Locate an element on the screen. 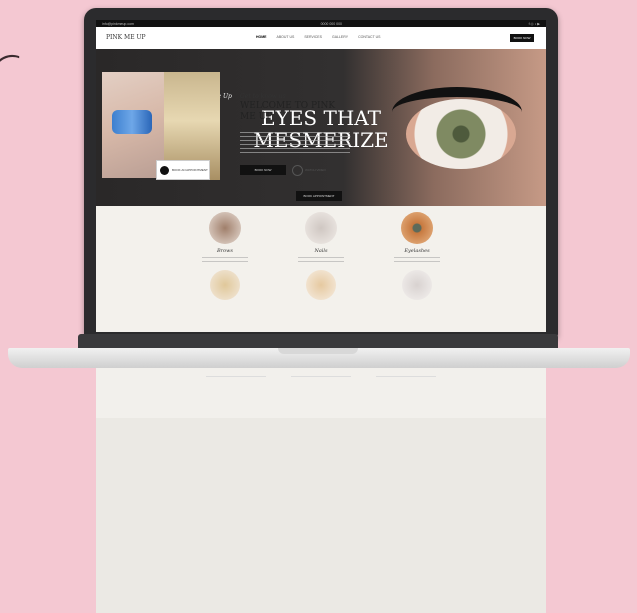 Image resolution: width=637 pixels, height=613 pixels. welcome-paragraph is located at coordinates (295, 143).